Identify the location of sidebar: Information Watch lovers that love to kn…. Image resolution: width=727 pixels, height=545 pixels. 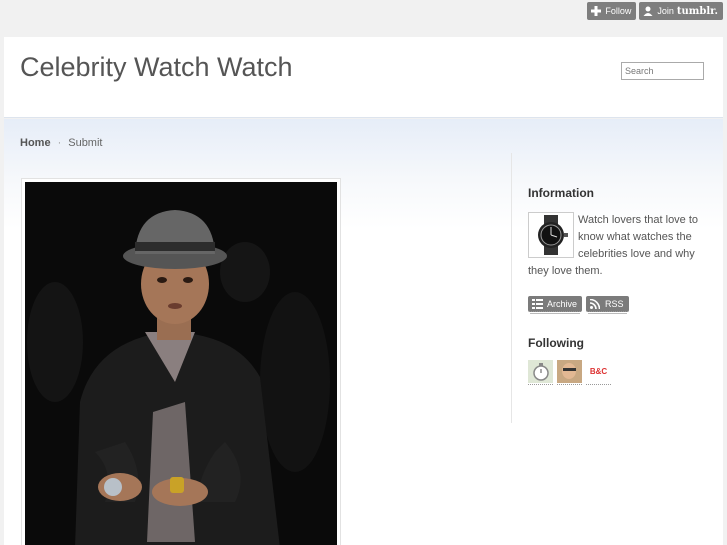
(618, 285).